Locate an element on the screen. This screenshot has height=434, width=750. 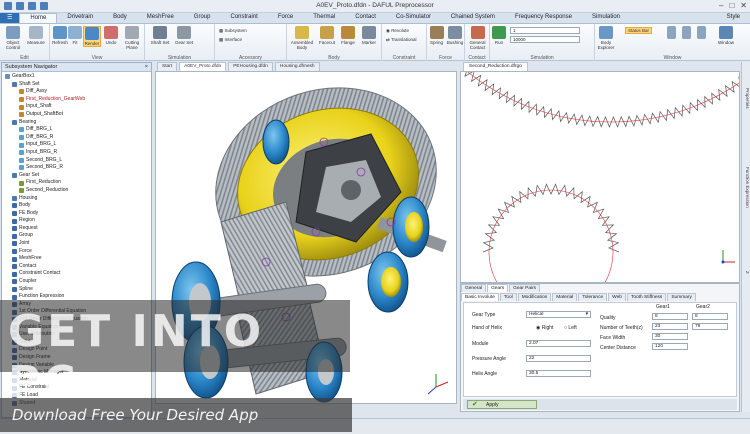
tab-constraint: Constraint is located at coordinates (243, 18).